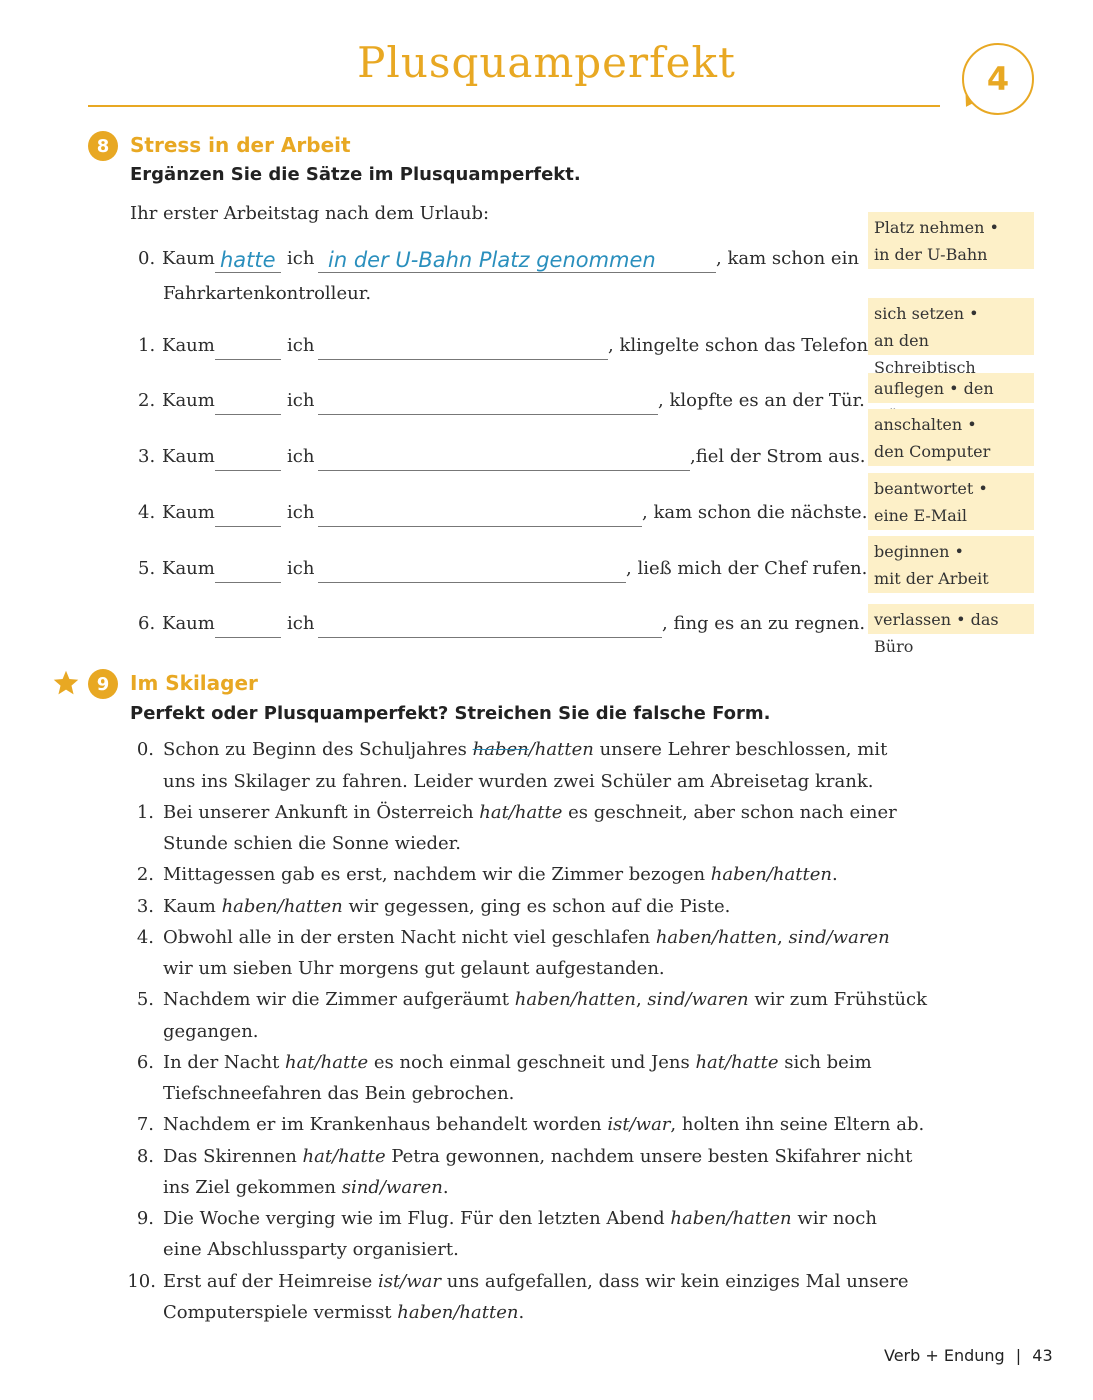 The image size is (1093, 1400). Describe the element at coordinates (270, 1281) in the screenshot. I see `text: Erst auf der Heimreise` at that location.